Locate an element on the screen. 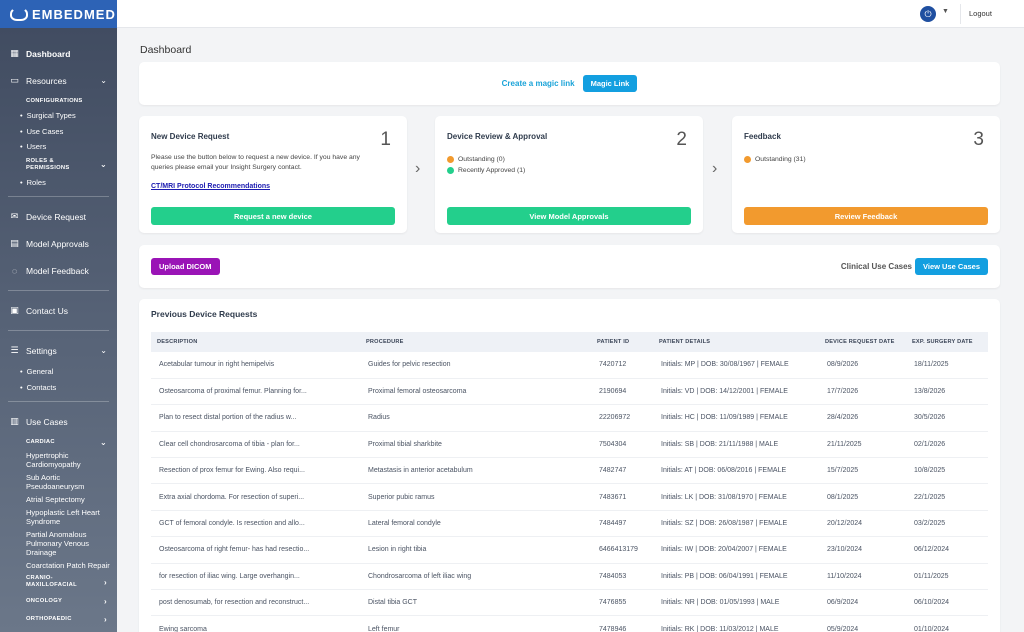 The width and height of the screenshot is (1024, 632). power-icon: ⏻ is located at coordinates (928, 14).